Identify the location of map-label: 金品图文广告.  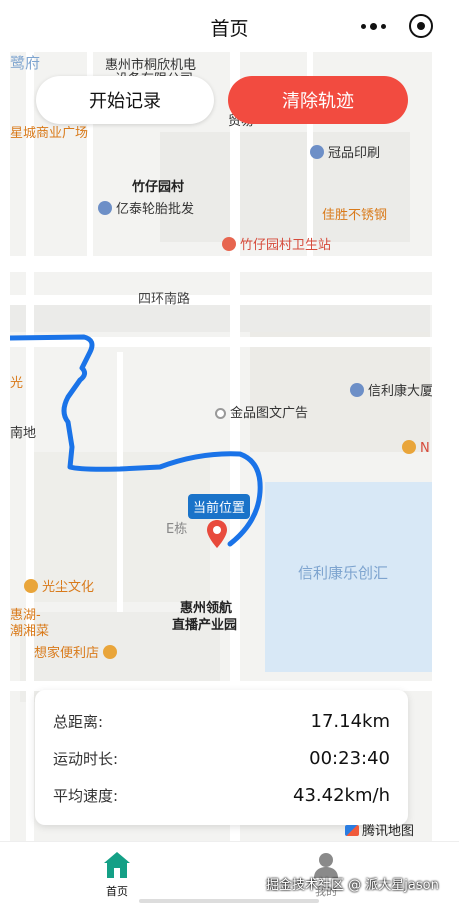
(261, 411).